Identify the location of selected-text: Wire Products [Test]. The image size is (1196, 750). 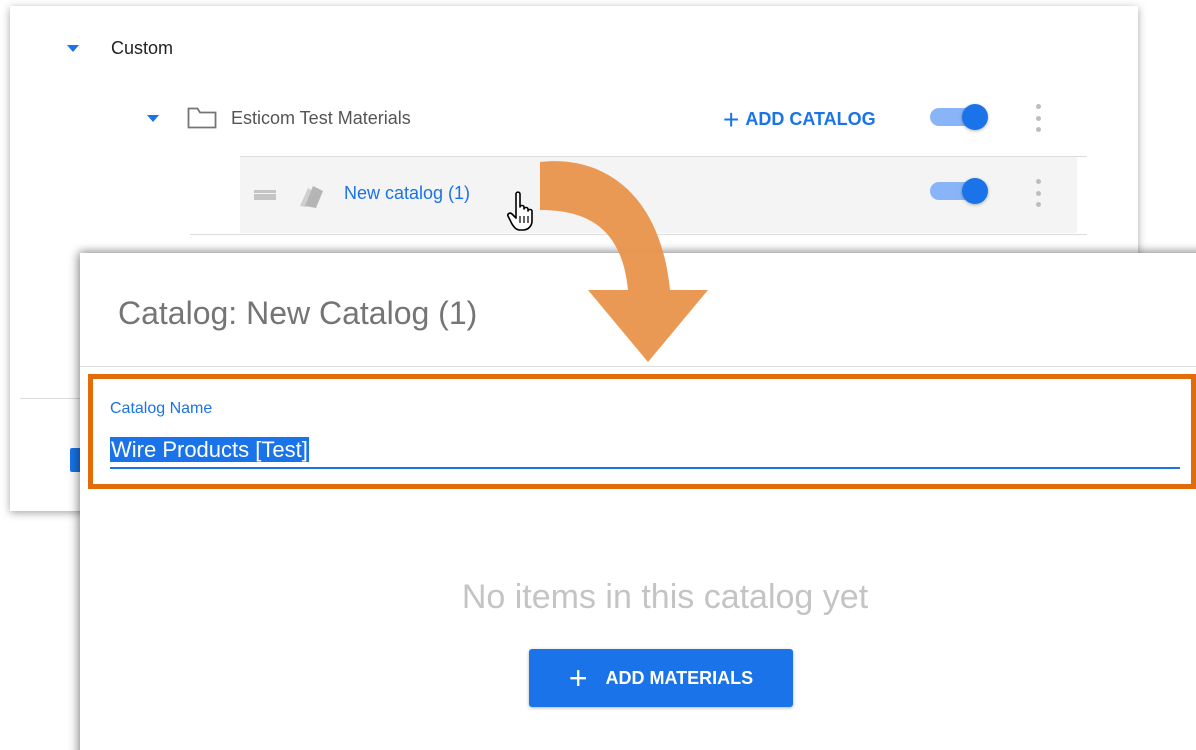
(209, 449).